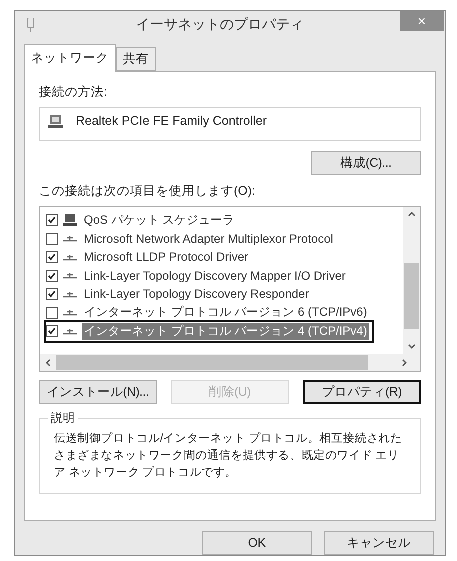 The width and height of the screenshot is (457, 561). Describe the element at coordinates (150, 257) in the screenshot. I see `list-item: Microsoft LLDP Protocol Driver` at that location.